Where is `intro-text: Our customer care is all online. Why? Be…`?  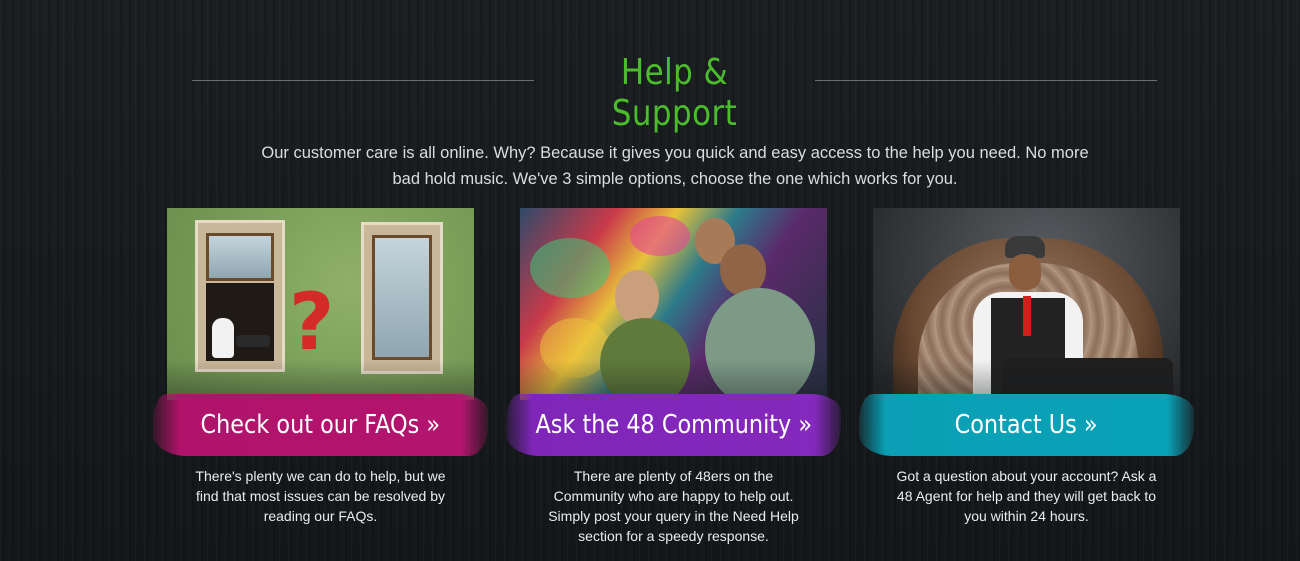 intro-text: Our customer care is all online. Why? Be… is located at coordinates (675, 166).